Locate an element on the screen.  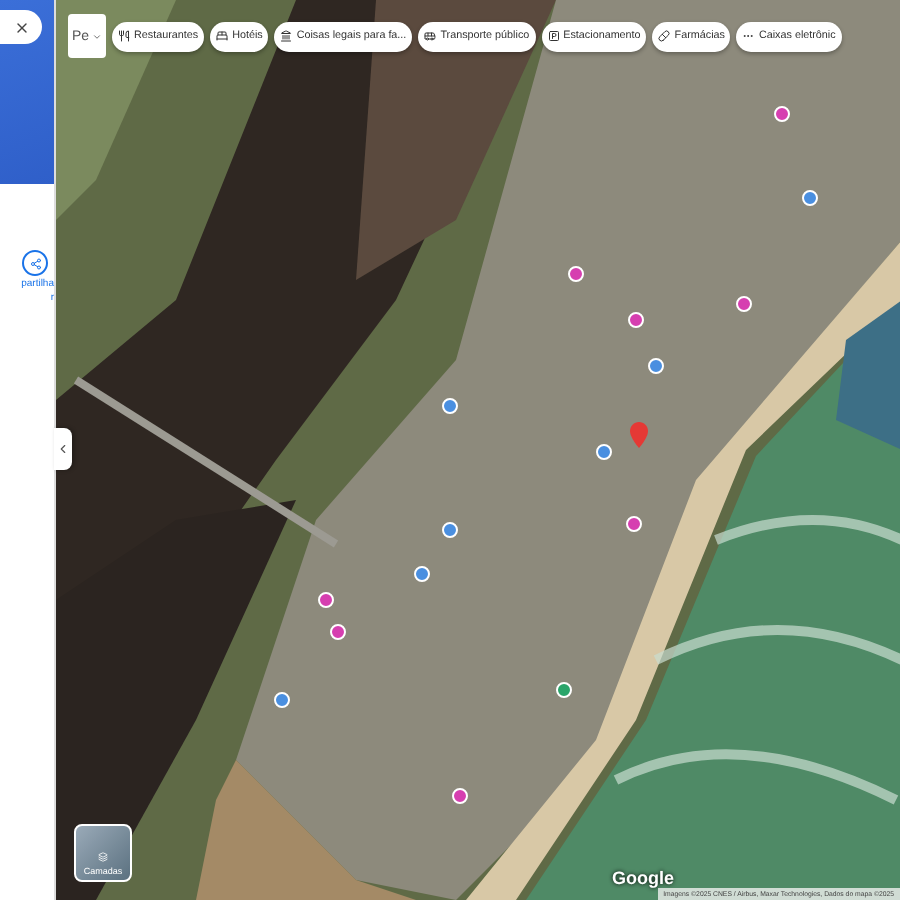
share-icon is located at coordinates (35, 263).